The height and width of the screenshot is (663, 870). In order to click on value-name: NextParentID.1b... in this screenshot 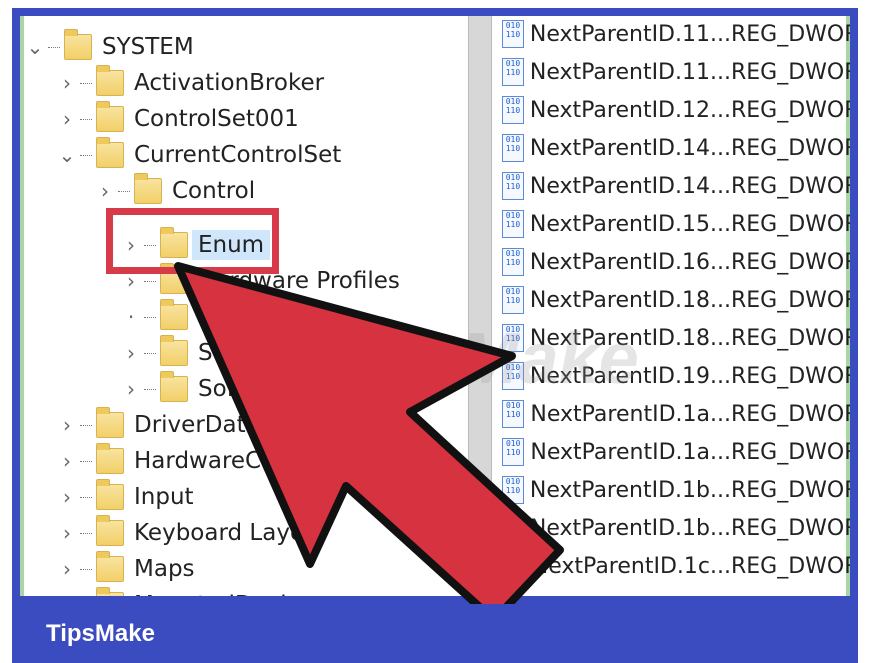, I will do `click(630, 528)`.